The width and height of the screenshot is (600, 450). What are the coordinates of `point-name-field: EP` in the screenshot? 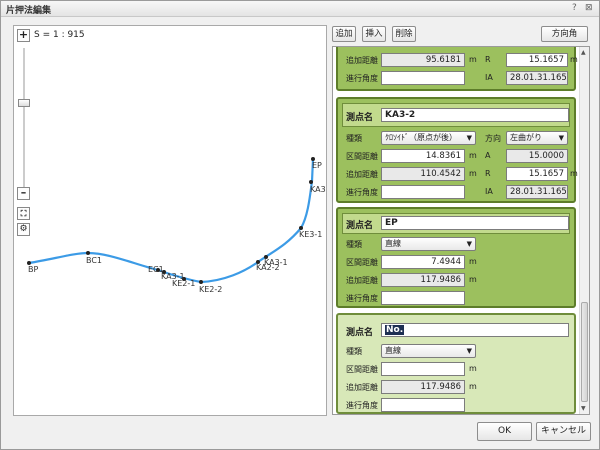 It's located at (475, 223).